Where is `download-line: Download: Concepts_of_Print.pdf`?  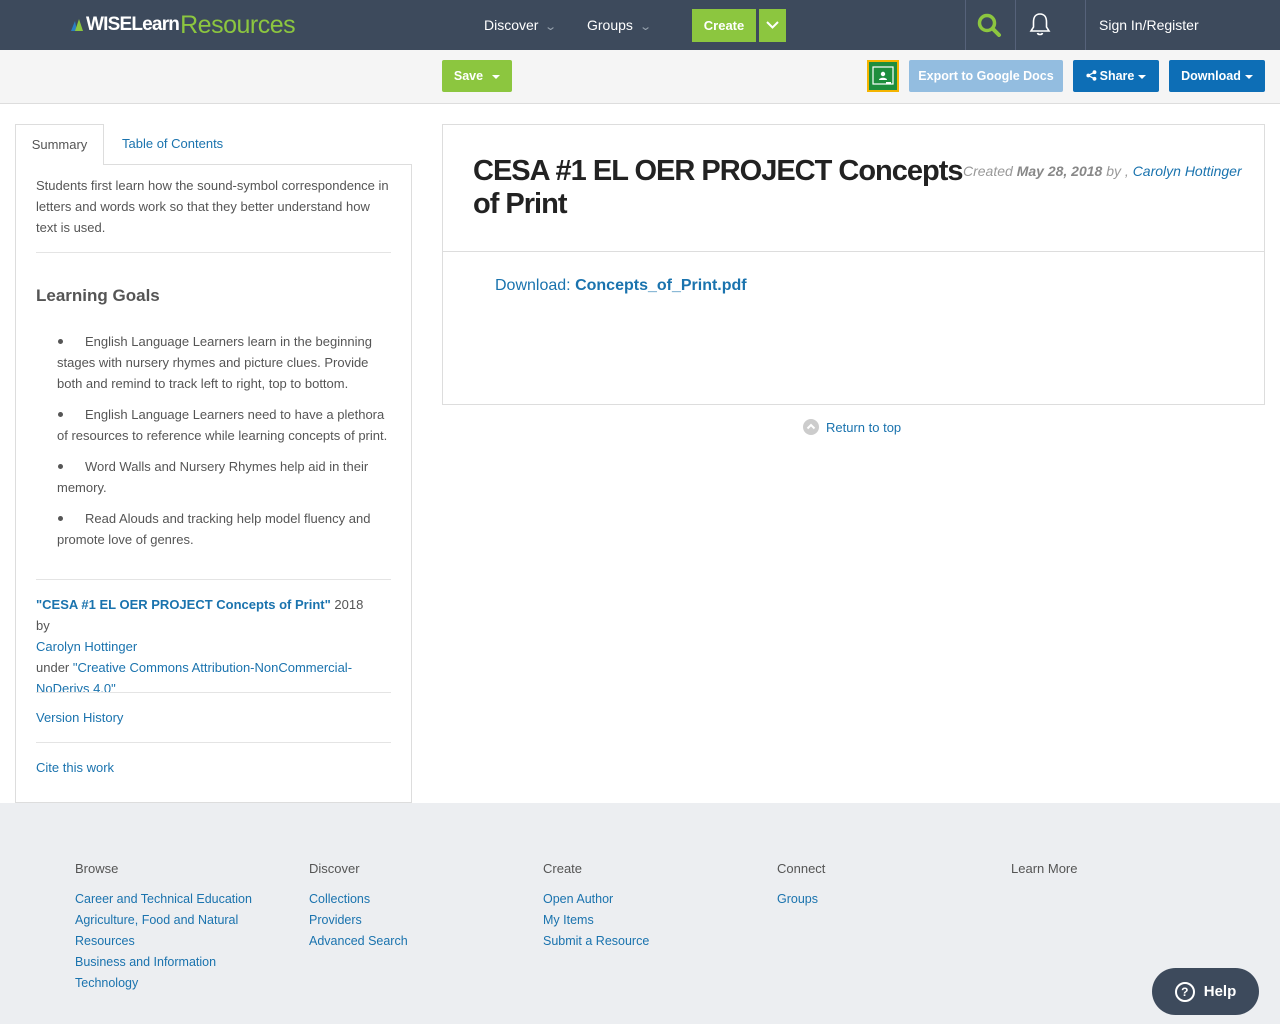 download-line: Download: Concepts_of_Print.pdf is located at coordinates (621, 286).